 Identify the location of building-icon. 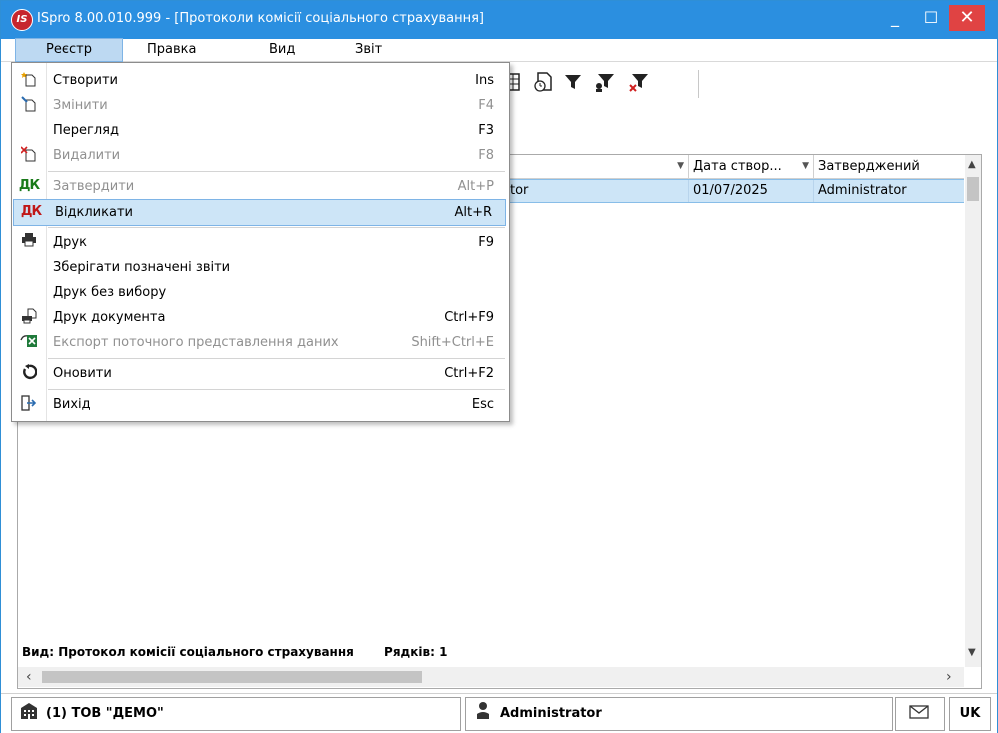
(29, 714).